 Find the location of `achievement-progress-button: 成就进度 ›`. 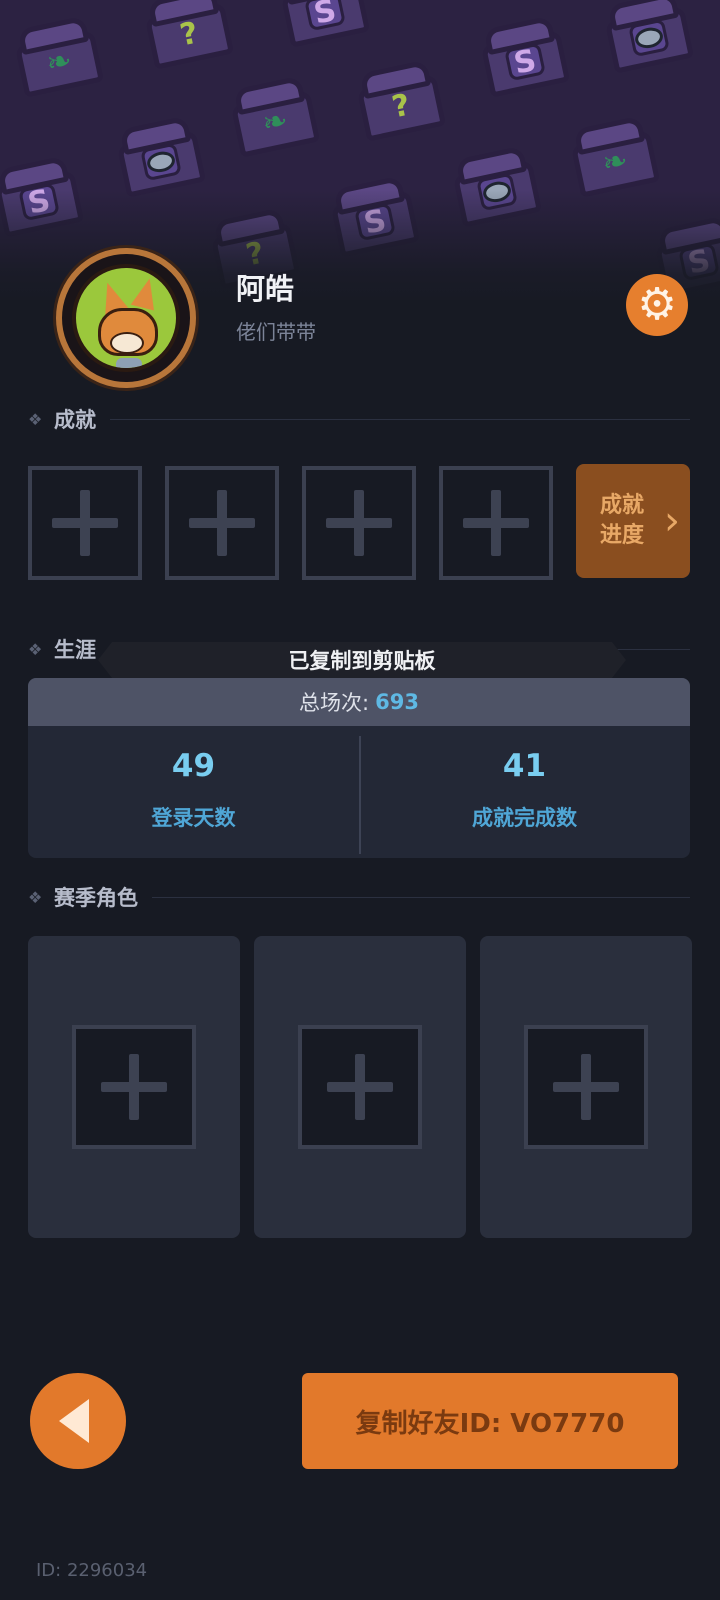

achievement-progress-button: 成就进度 › is located at coordinates (633, 521).